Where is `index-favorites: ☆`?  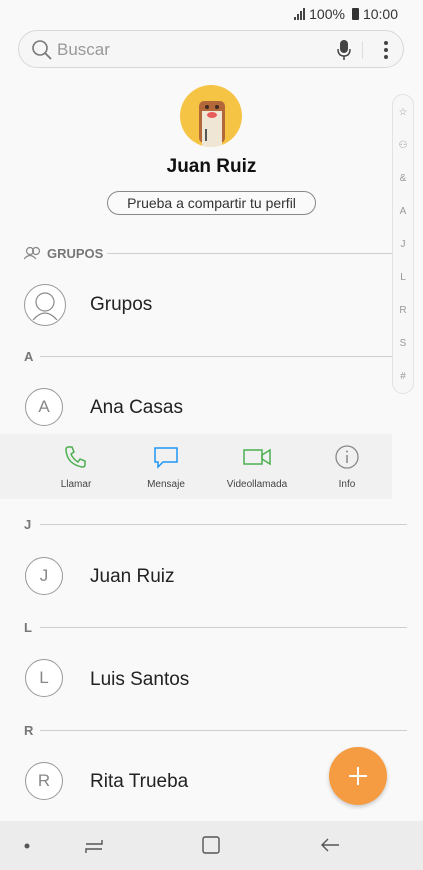
index-favorites: ☆ is located at coordinates (403, 112).